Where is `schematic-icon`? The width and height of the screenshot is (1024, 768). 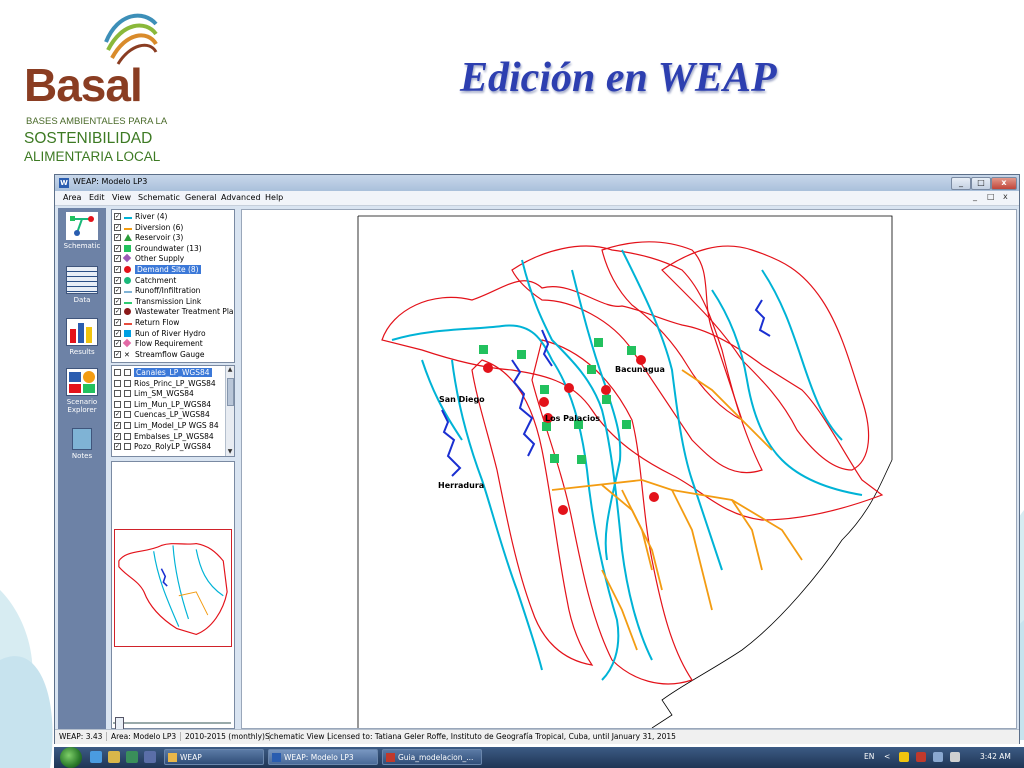 schematic-icon is located at coordinates (82, 226).